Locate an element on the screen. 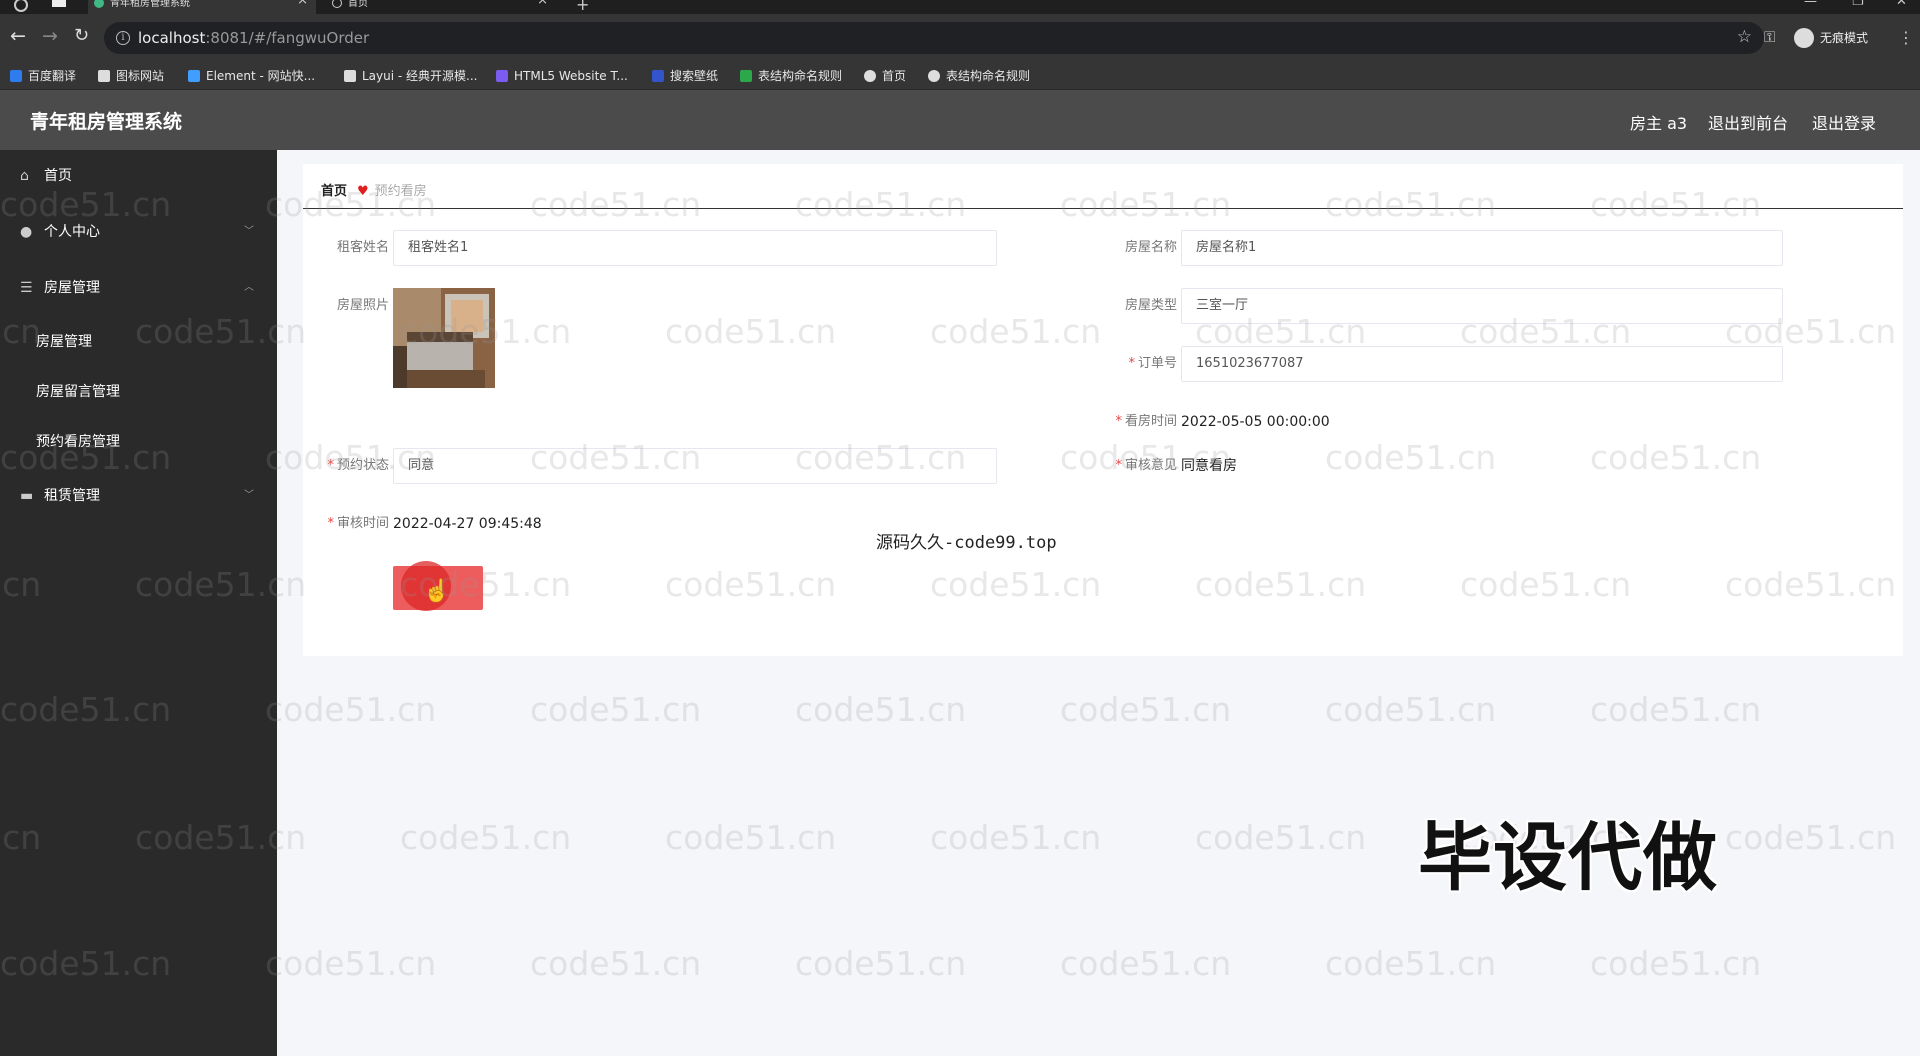 The image size is (1920, 1056). layui-icon is located at coordinates (350, 76).